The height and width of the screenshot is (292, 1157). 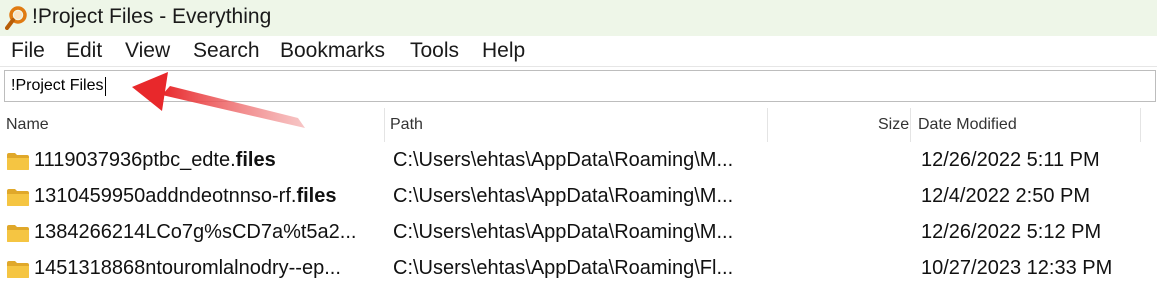 What do you see at coordinates (893, 125) in the screenshot?
I see `column-header-size: Size` at bounding box center [893, 125].